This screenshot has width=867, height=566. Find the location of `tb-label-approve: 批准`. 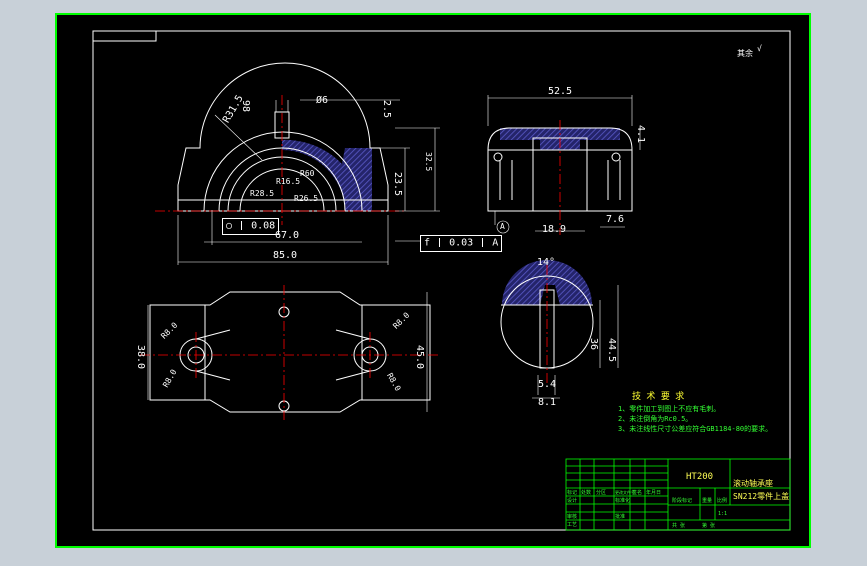

tb-label-approve: 批准 is located at coordinates (620, 517).